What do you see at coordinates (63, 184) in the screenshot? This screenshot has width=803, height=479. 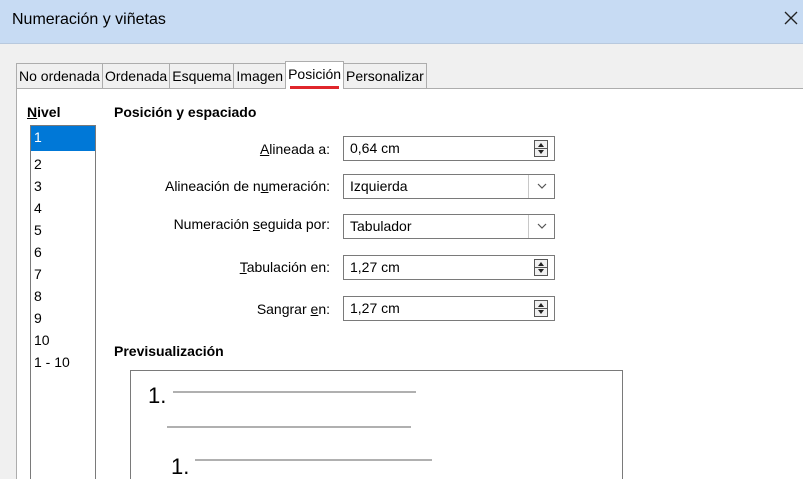 I see `level-item-3: 3` at bounding box center [63, 184].